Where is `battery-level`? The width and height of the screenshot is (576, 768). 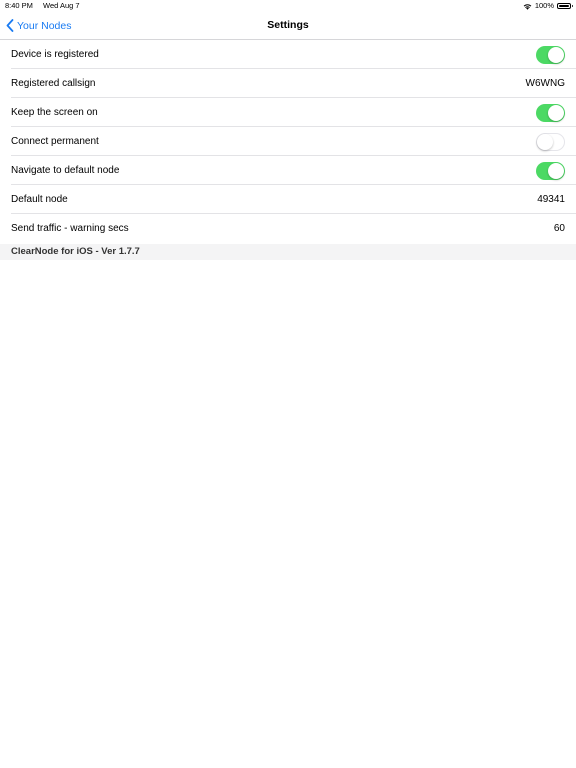
battery-level is located at coordinates (564, 6).